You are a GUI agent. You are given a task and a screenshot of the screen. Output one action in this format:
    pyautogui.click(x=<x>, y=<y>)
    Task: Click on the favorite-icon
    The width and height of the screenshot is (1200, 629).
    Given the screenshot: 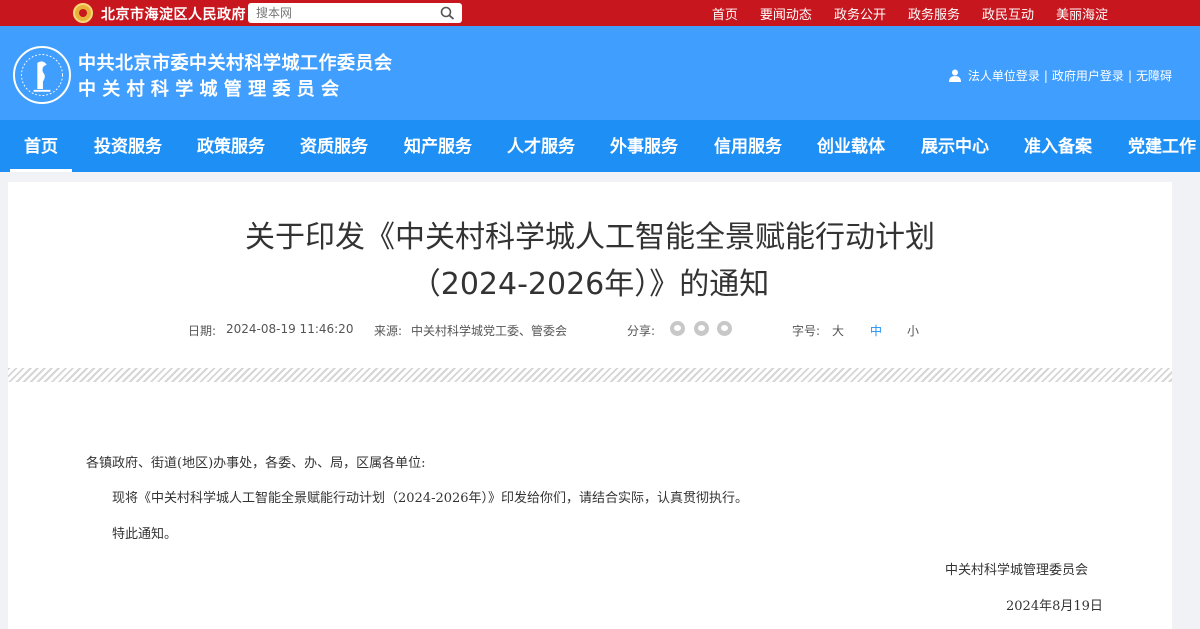 What is the action you would take?
    pyautogui.click(x=724, y=328)
    